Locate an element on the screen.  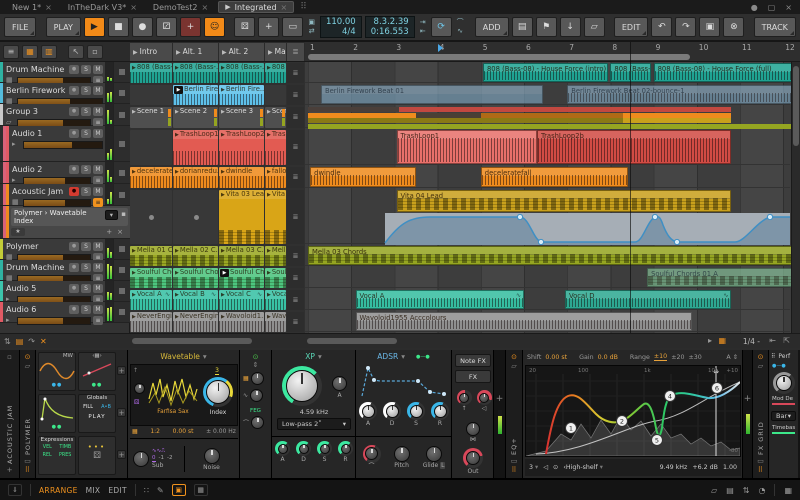
grid-icon: ▦ is located at coordinates (722, 340).